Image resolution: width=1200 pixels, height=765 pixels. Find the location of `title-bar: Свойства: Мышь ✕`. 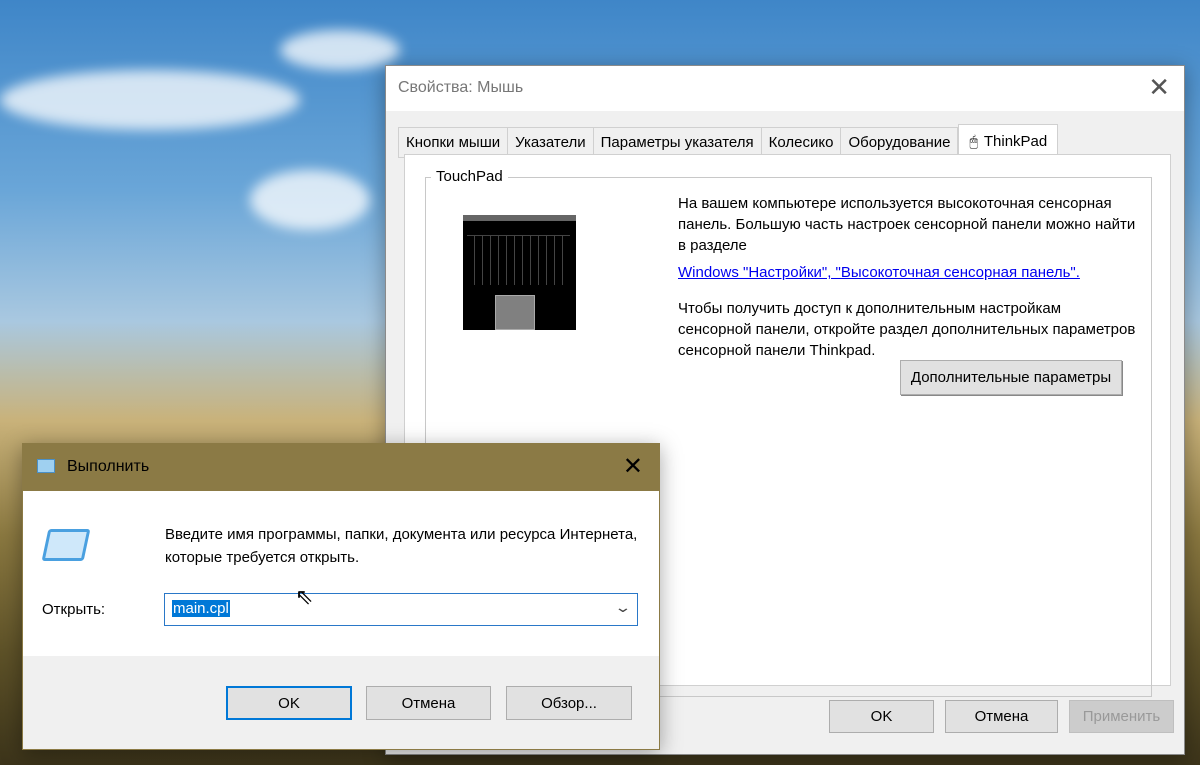

title-bar: Свойства: Мышь ✕ is located at coordinates (785, 88).